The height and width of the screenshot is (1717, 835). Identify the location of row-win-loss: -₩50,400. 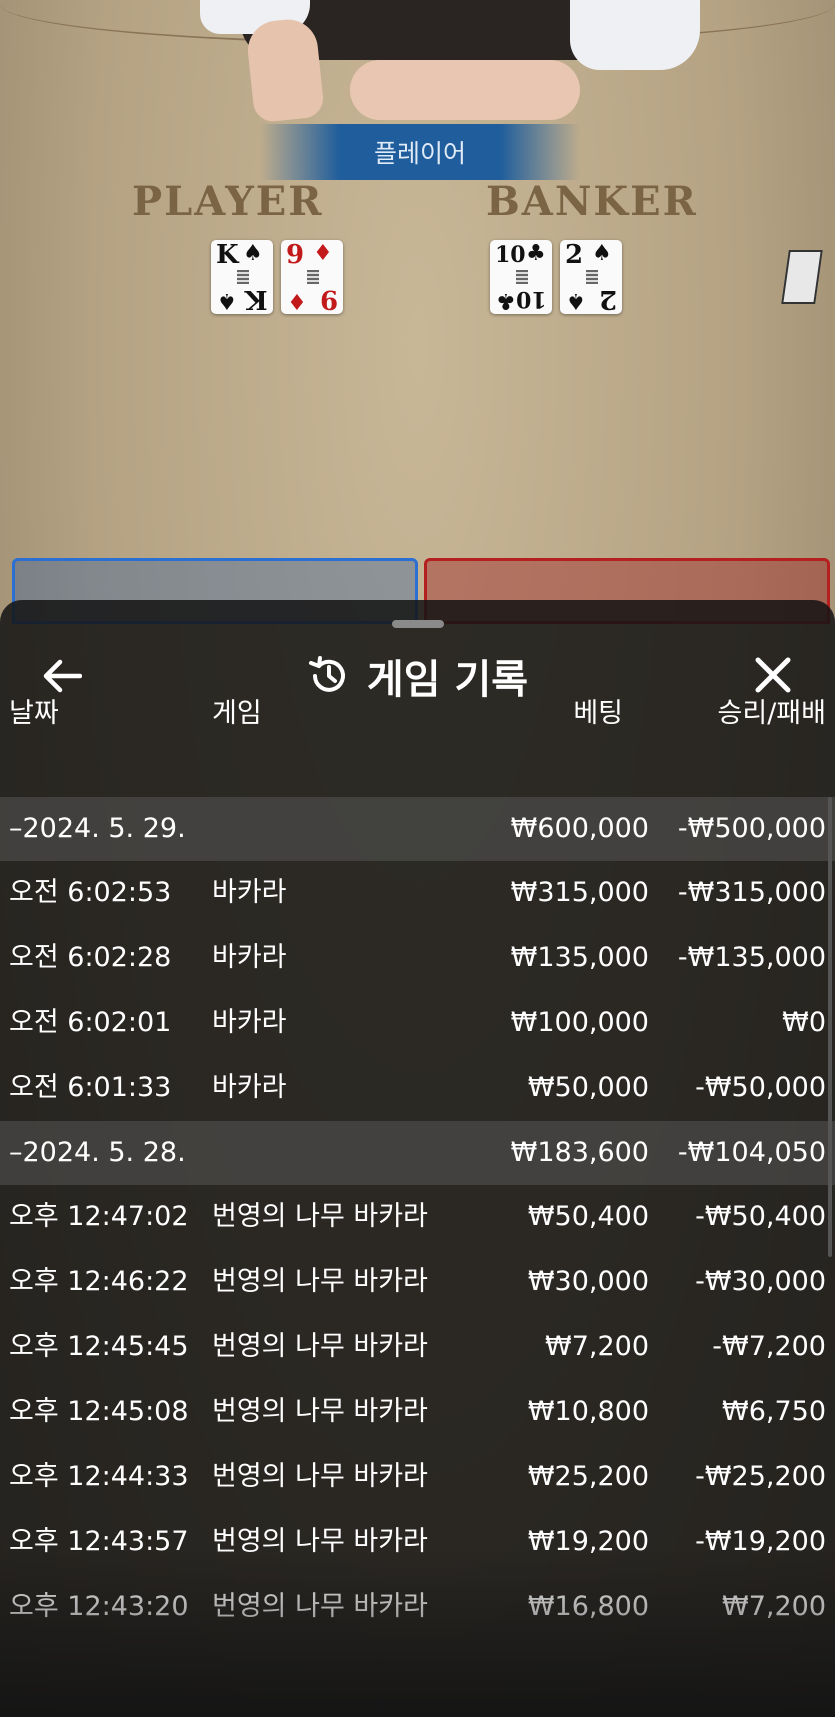
(760, 1216).